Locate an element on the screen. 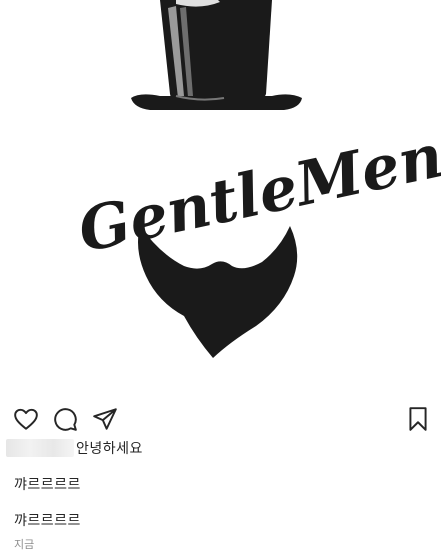 This screenshot has width=441, height=552. paper-plane-icon is located at coordinates (105, 419).